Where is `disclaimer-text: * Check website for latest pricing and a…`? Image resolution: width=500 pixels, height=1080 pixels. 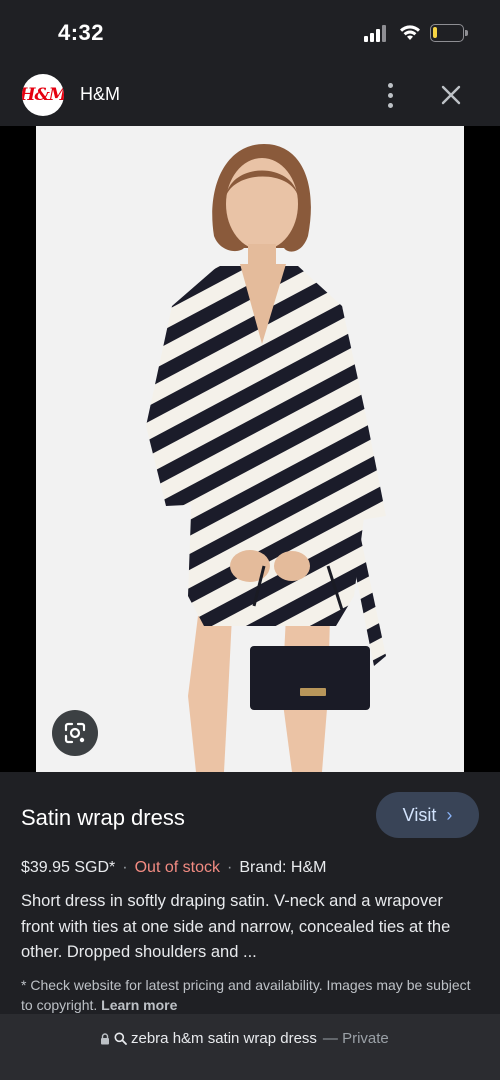 disclaimer-text: * Check website for latest pricing and a… is located at coordinates (246, 995).